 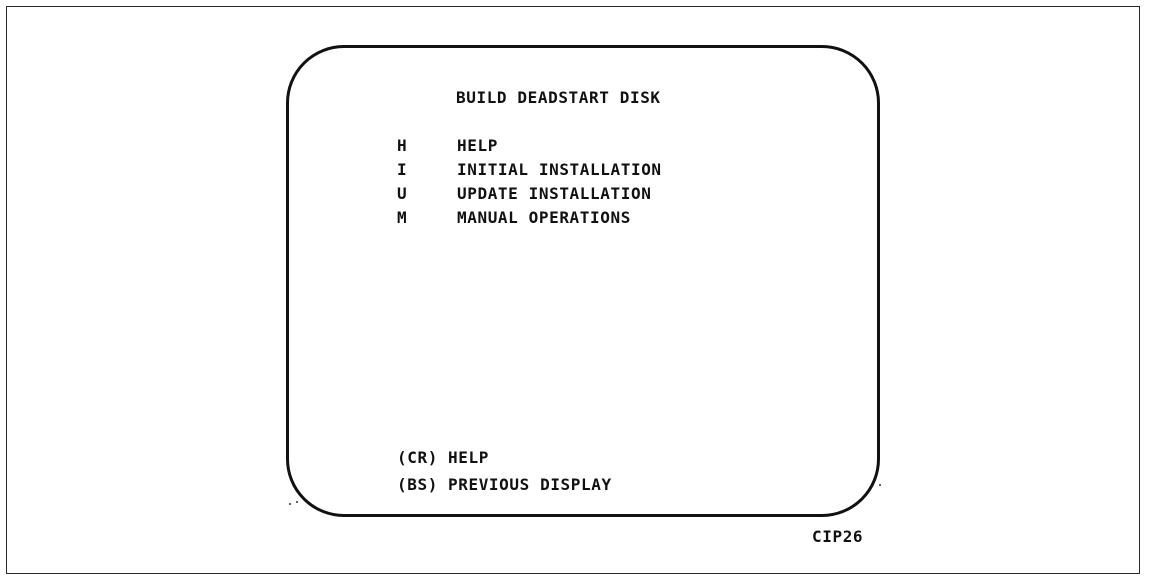 What do you see at coordinates (554, 194) in the screenshot?
I see `menu-item-update-installation: UPDATE INSTALLATION` at bounding box center [554, 194].